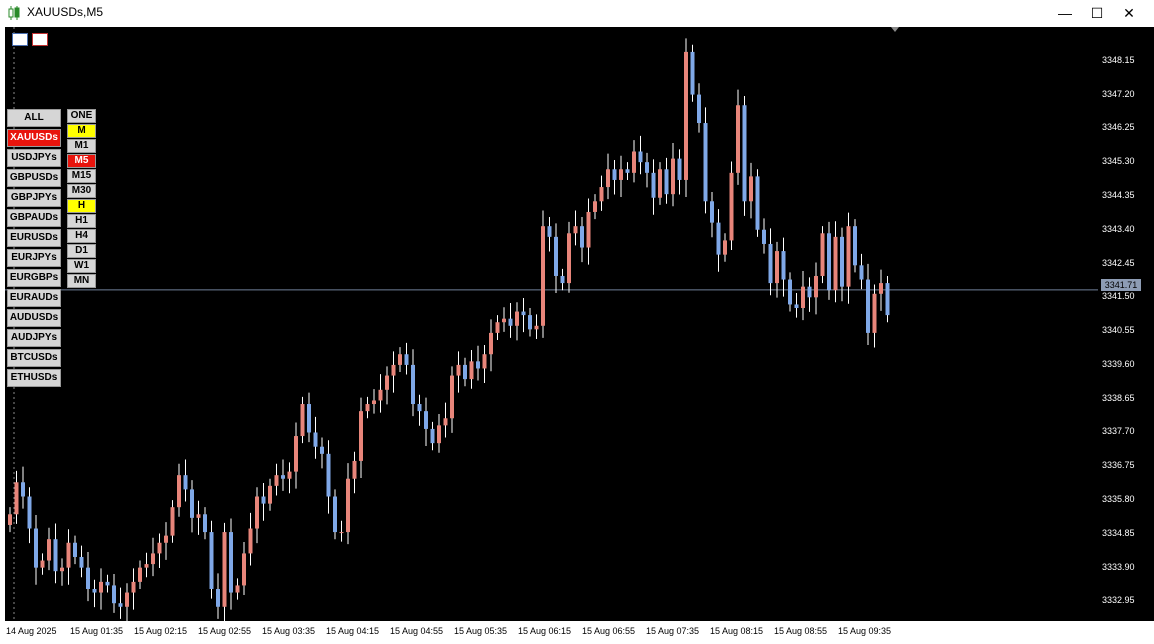  What do you see at coordinates (34, 238) in the screenshot?
I see `symbol-button-eurusds: EURUSDs` at bounding box center [34, 238].